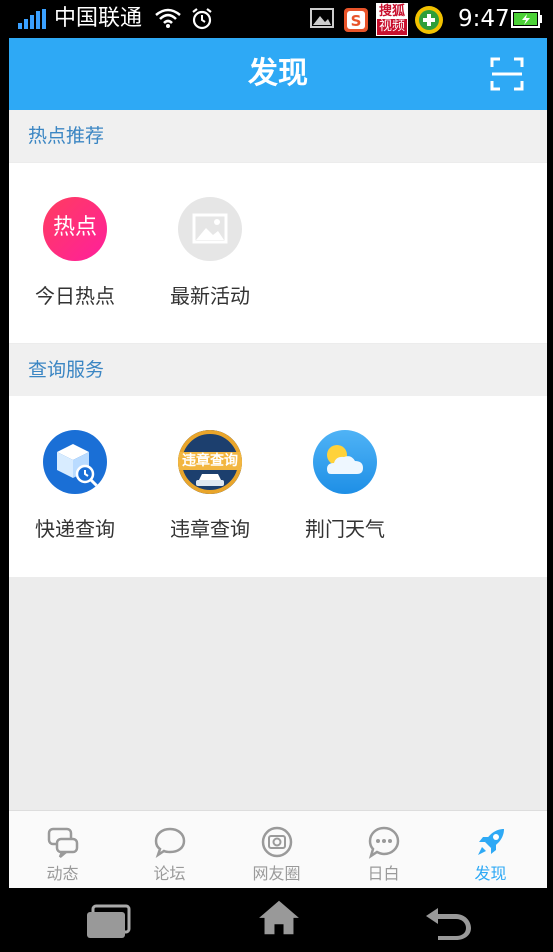  Describe the element at coordinates (62, 873) in the screenshot. I see `tab-label: 动态` at that location.